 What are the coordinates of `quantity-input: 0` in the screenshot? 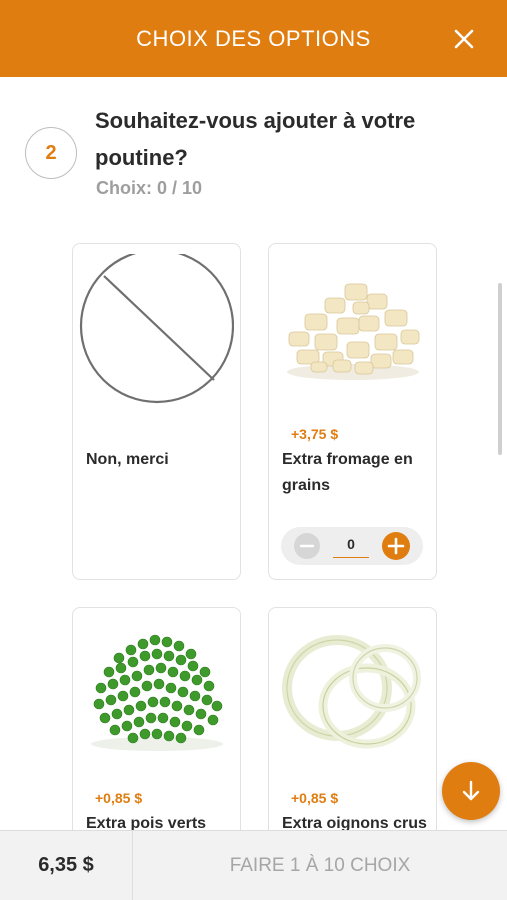 It's located at (351, 546).